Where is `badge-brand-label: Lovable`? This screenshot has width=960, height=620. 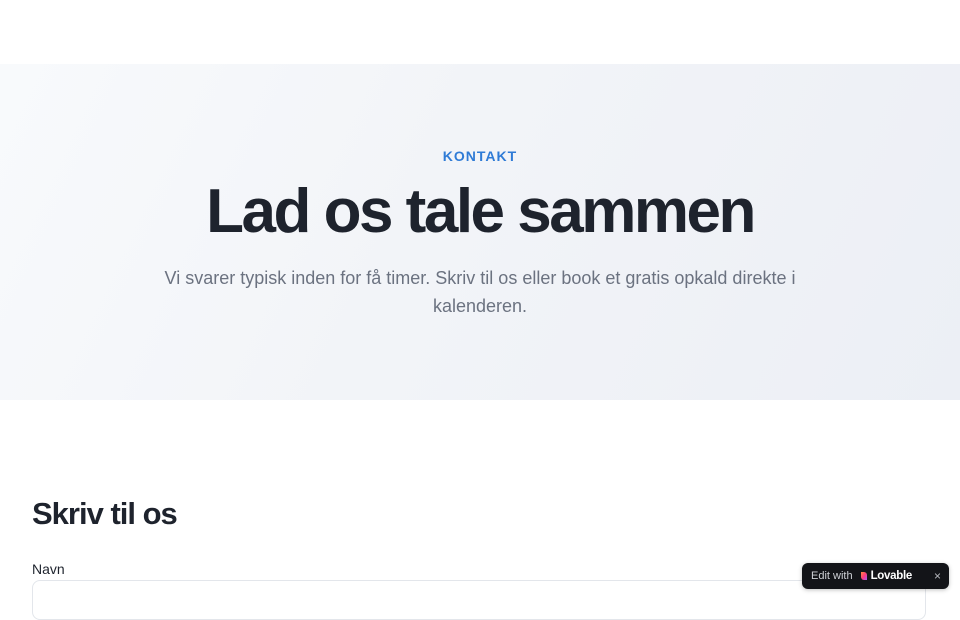
badge-brand-label: Lovable is located at coordinates (891, 576).